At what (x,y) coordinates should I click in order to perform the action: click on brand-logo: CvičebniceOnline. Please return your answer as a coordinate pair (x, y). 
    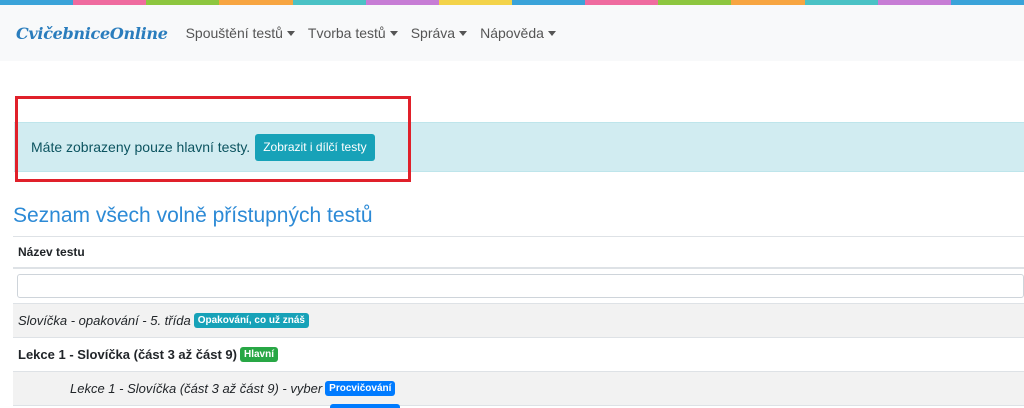
    Looking at the image, I should click on (92, 33).